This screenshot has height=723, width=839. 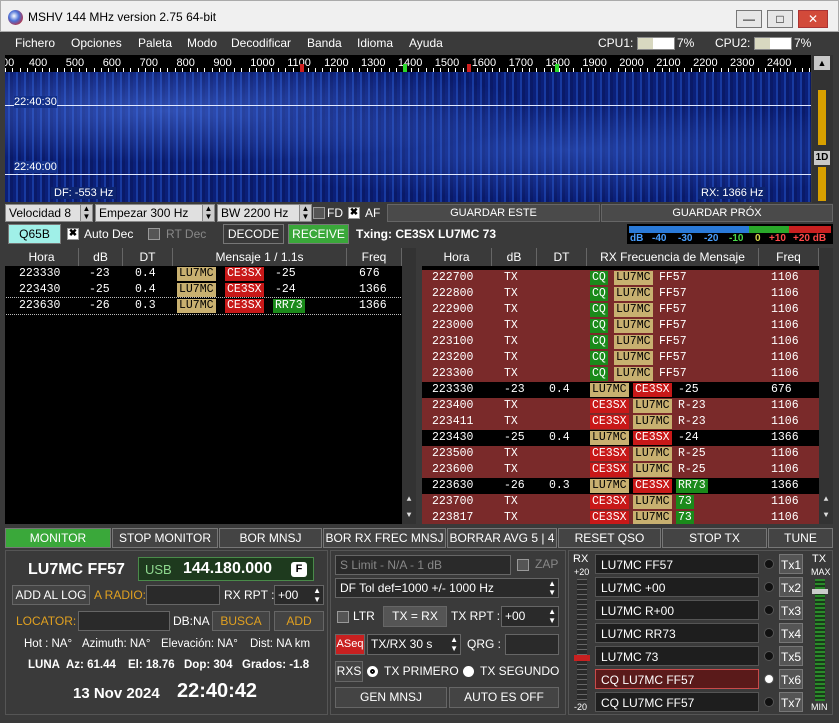 I want to click on auto-dec-checkbox: ✖, so click(x=73, y=234).